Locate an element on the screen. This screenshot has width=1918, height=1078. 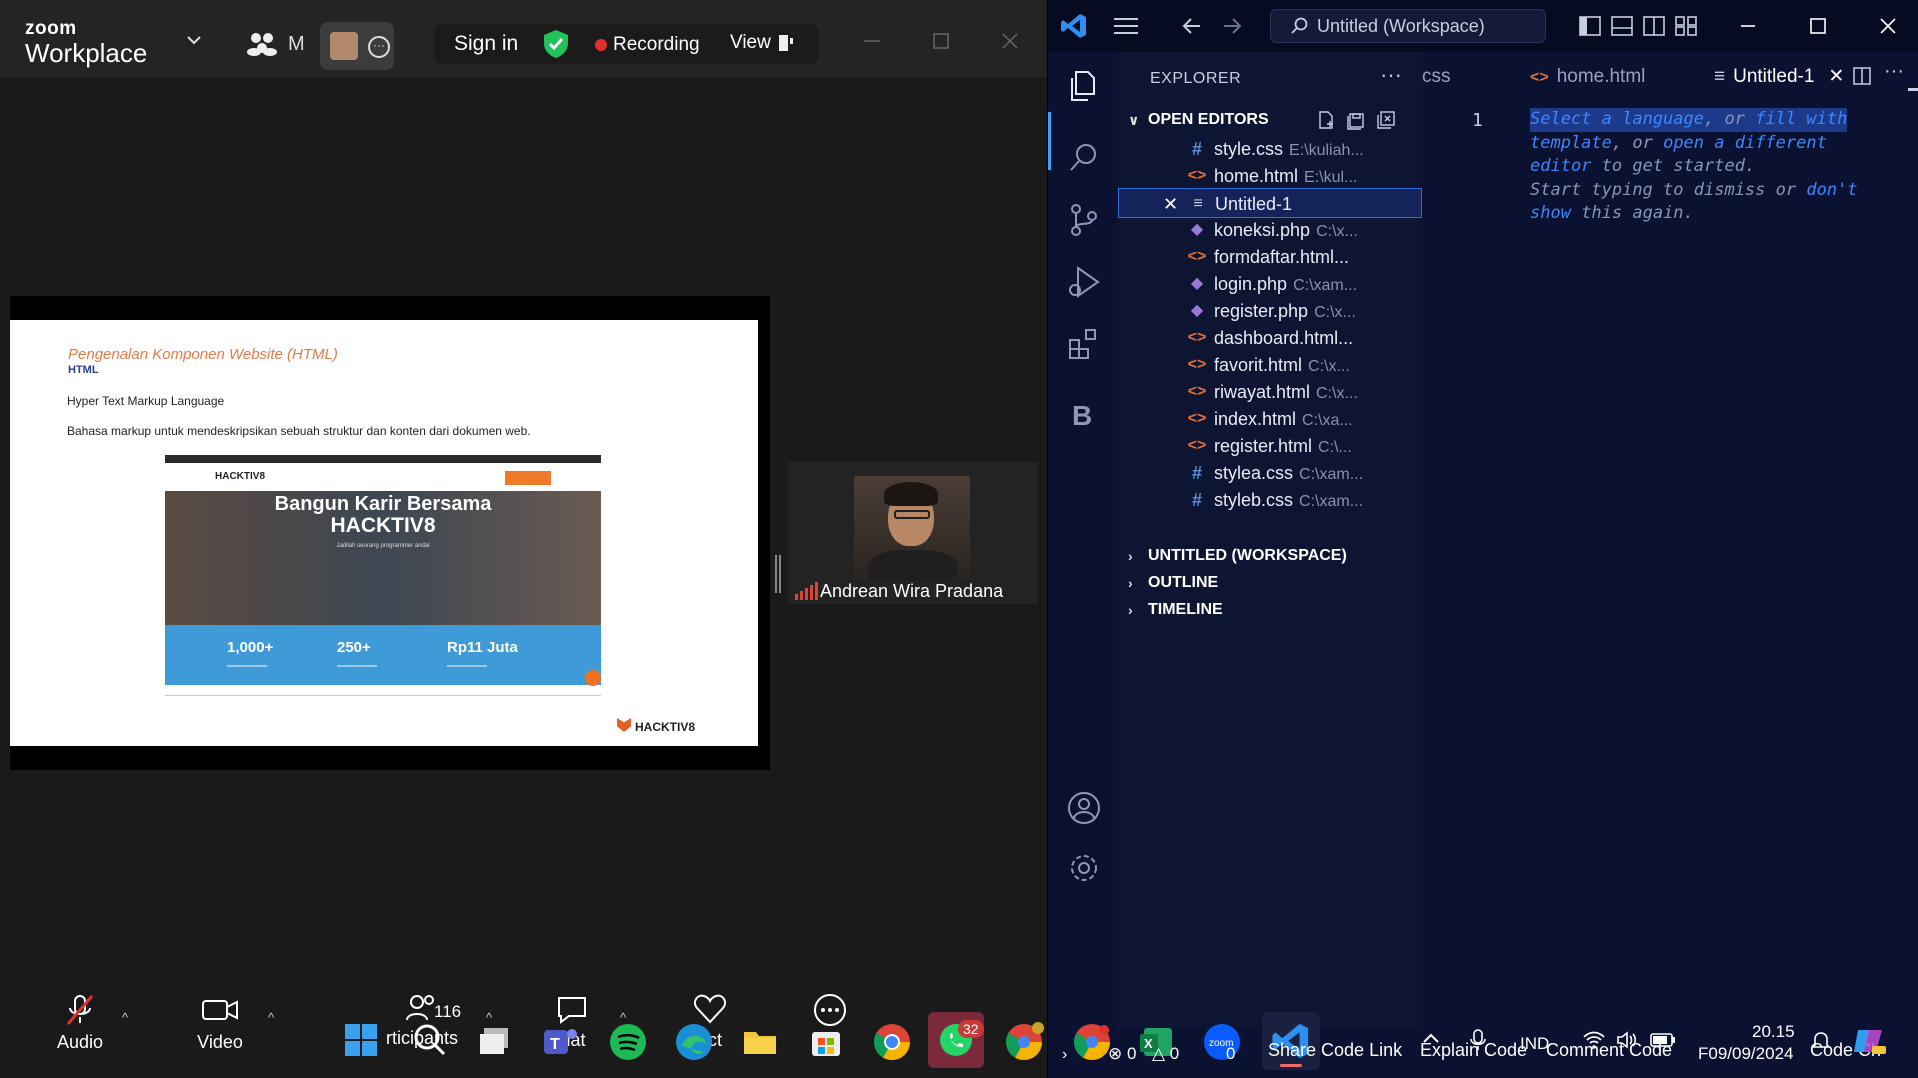
clock-date: F09/09/2024 is located at coordinates (1745, 1054).